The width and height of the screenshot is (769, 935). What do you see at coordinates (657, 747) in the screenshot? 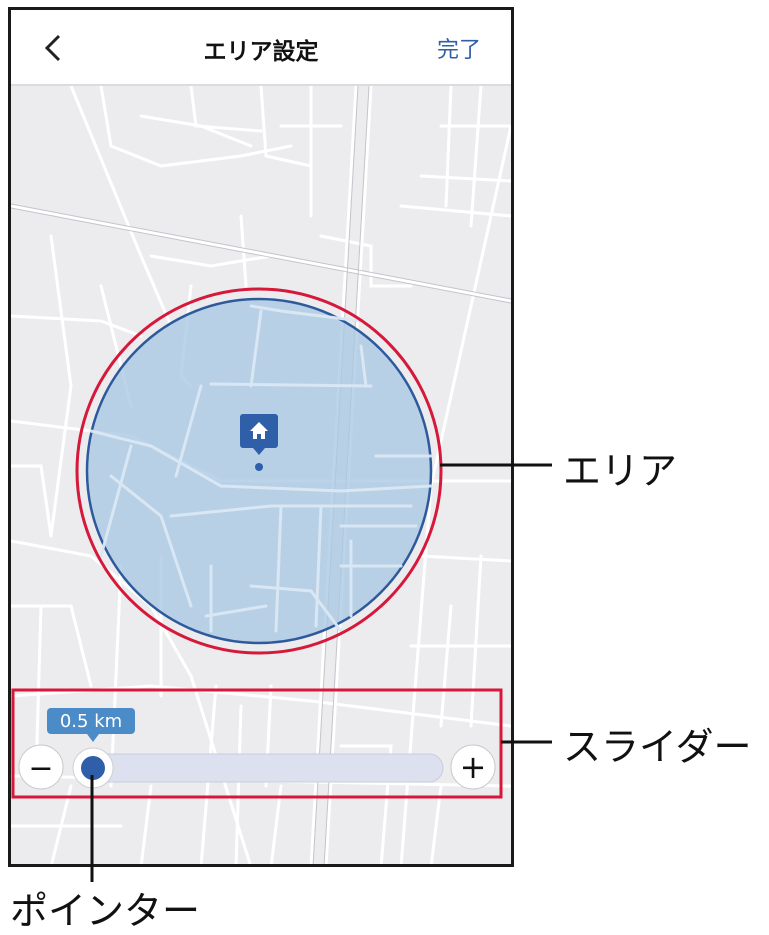
I see `slider-callout-label: スライダー` at bounding box center [657, 747].